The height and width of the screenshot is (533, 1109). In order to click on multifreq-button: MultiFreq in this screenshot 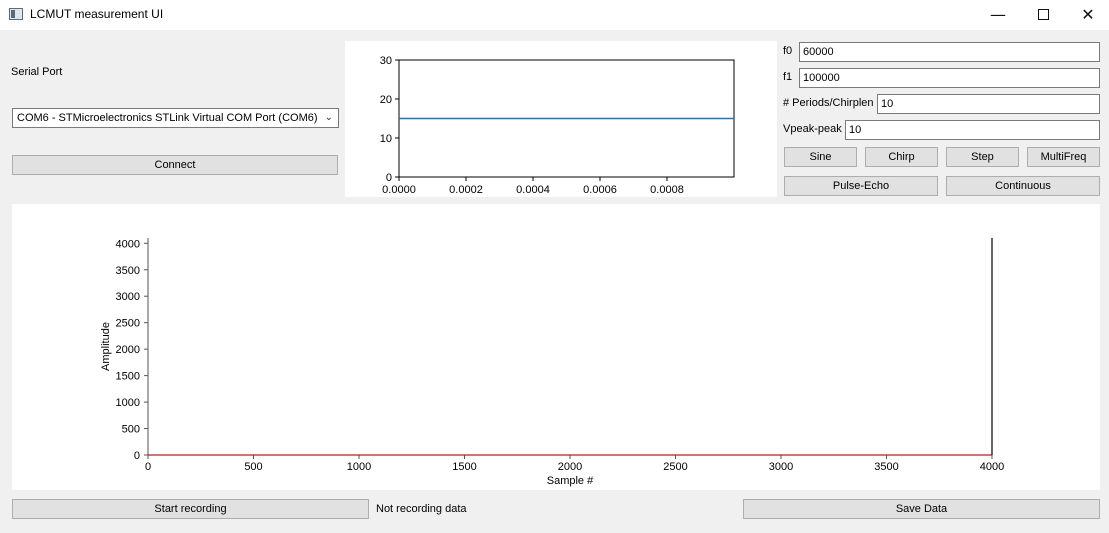, I will do `click(1063, 157)`.